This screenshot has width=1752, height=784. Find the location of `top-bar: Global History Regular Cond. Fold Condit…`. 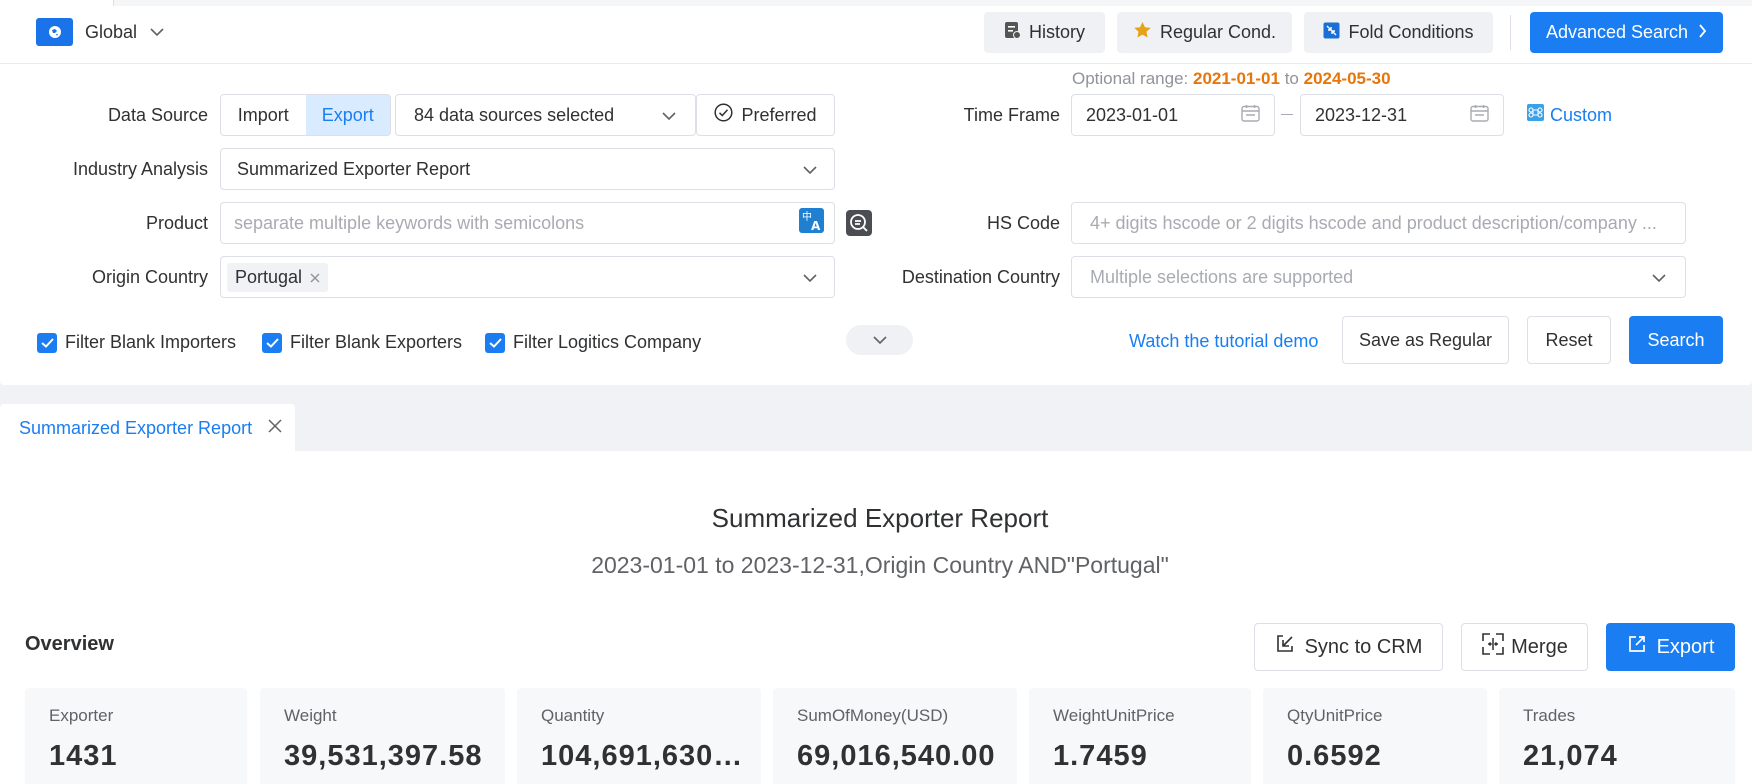

top-bar: Global History Regular Cond. Fold Condit… is located at coordinates (876, 32).